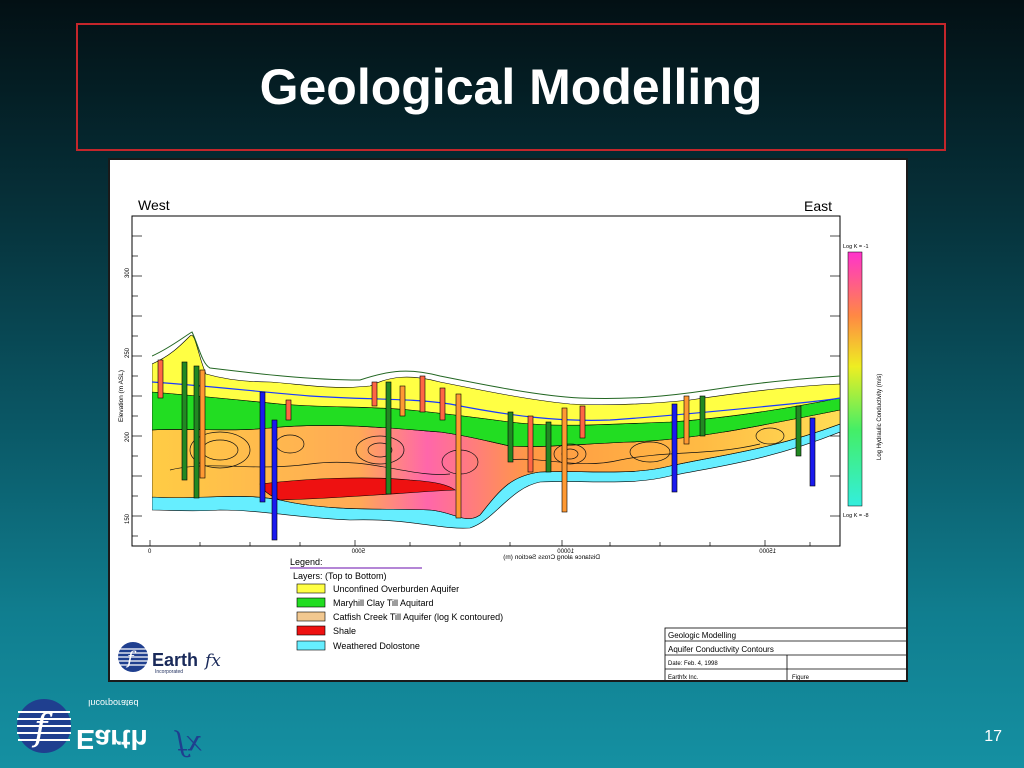  I want to click on title-block-row2: Aquifer Conductivity Contours, so click(721, 649).